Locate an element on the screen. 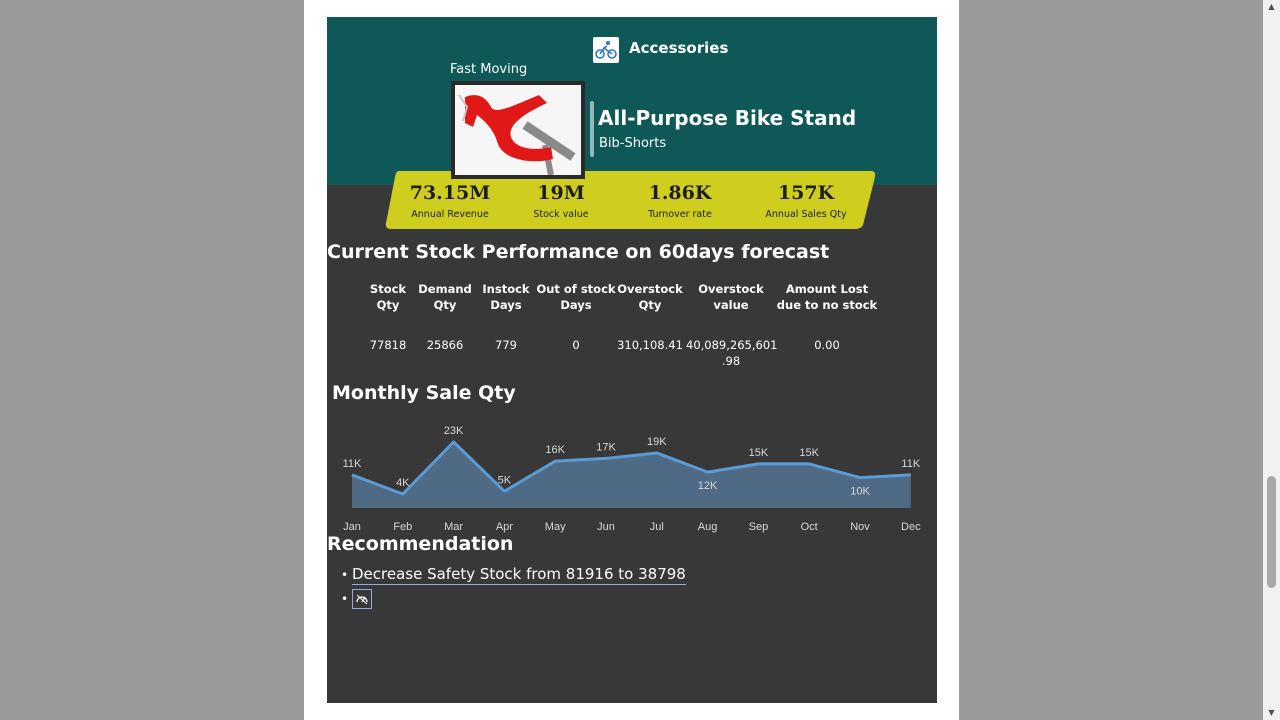  header-line: Out of stock is located at coordinates (576, 289).